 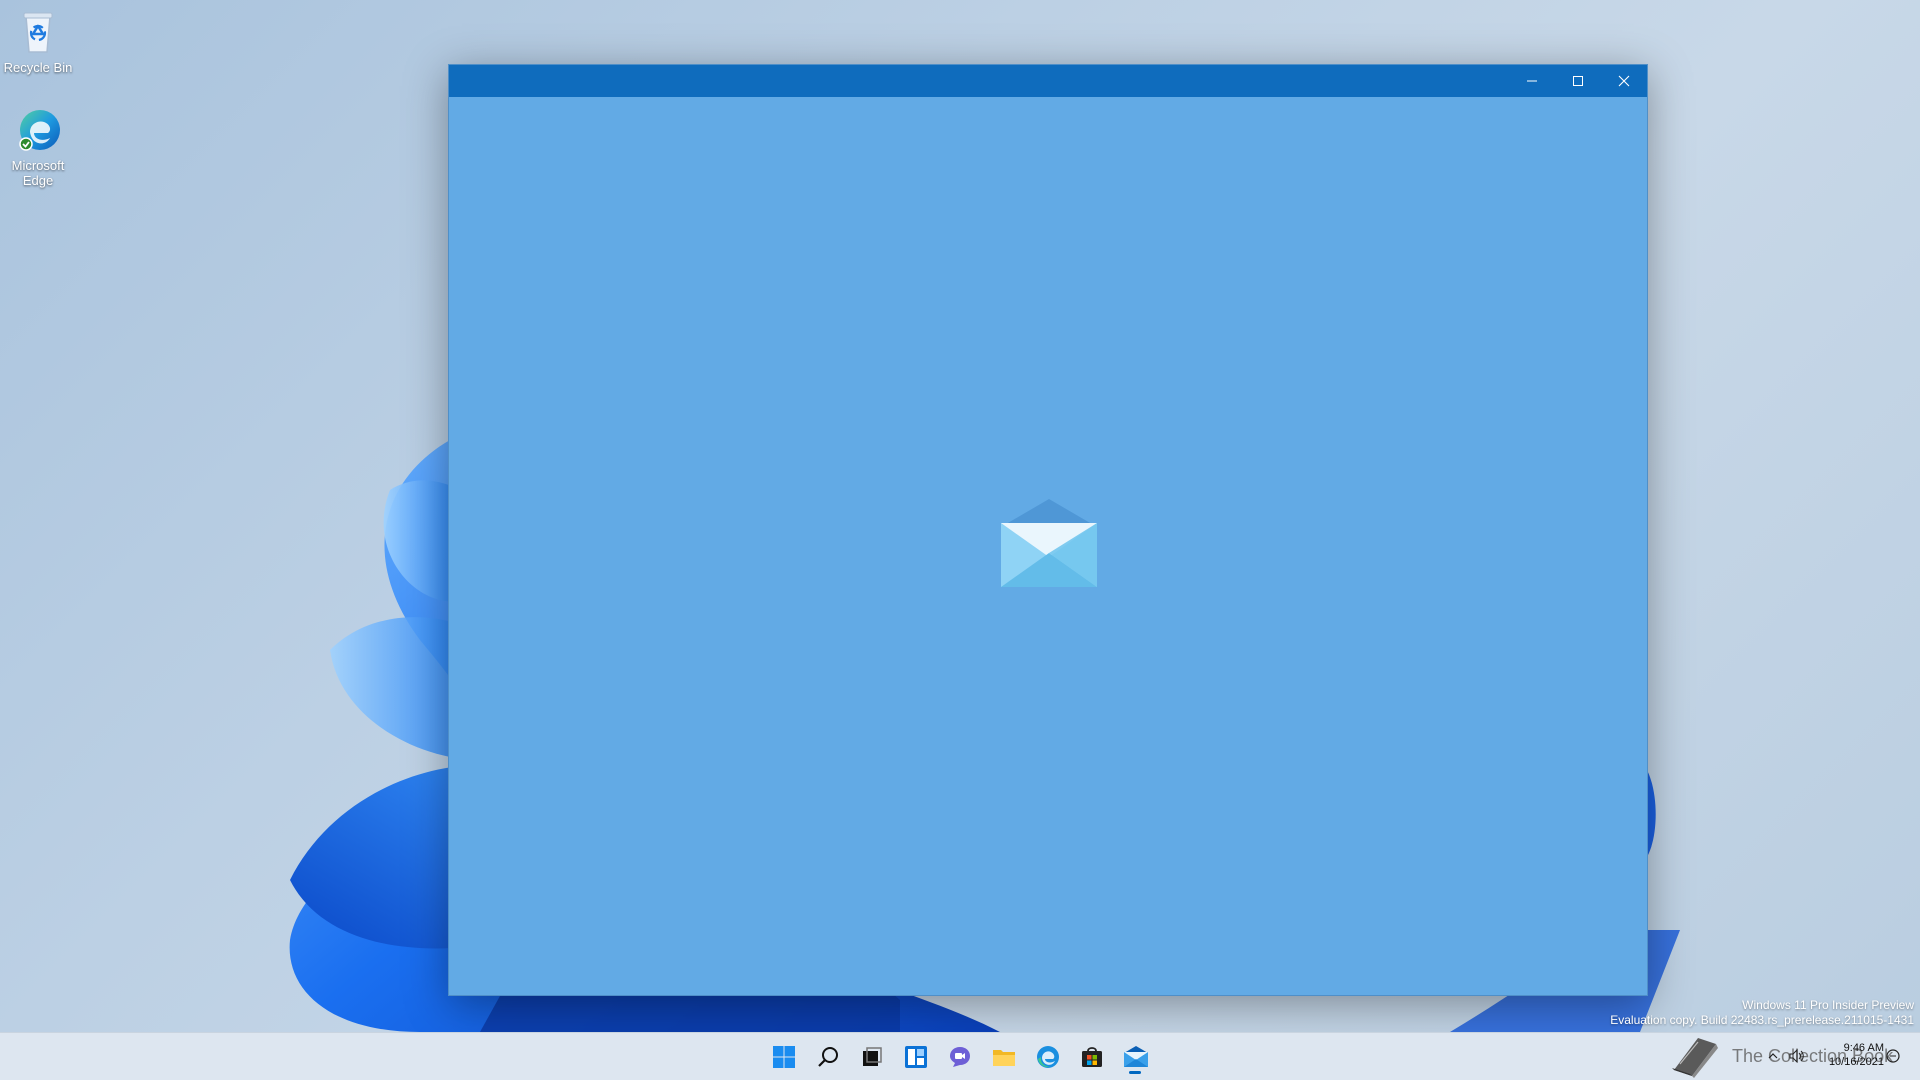 I want to click on taskbar-widgets-button, so click(x=916, y=1057).